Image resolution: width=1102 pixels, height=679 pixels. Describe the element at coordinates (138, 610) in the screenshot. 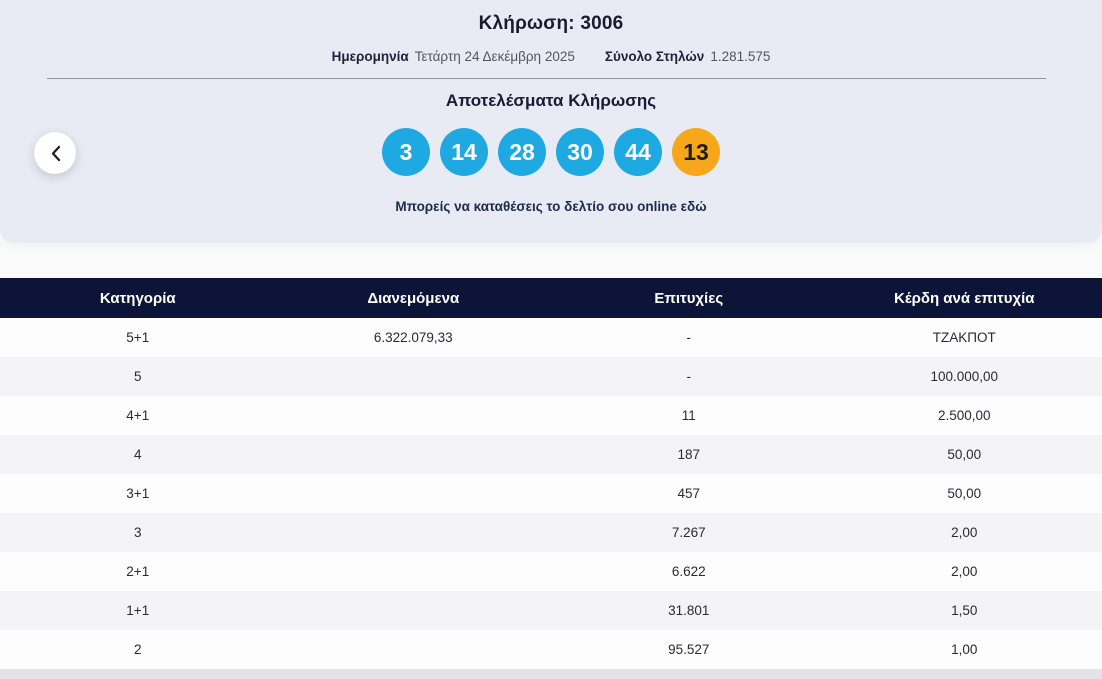

I see `cell-category: 1+1` at that location.